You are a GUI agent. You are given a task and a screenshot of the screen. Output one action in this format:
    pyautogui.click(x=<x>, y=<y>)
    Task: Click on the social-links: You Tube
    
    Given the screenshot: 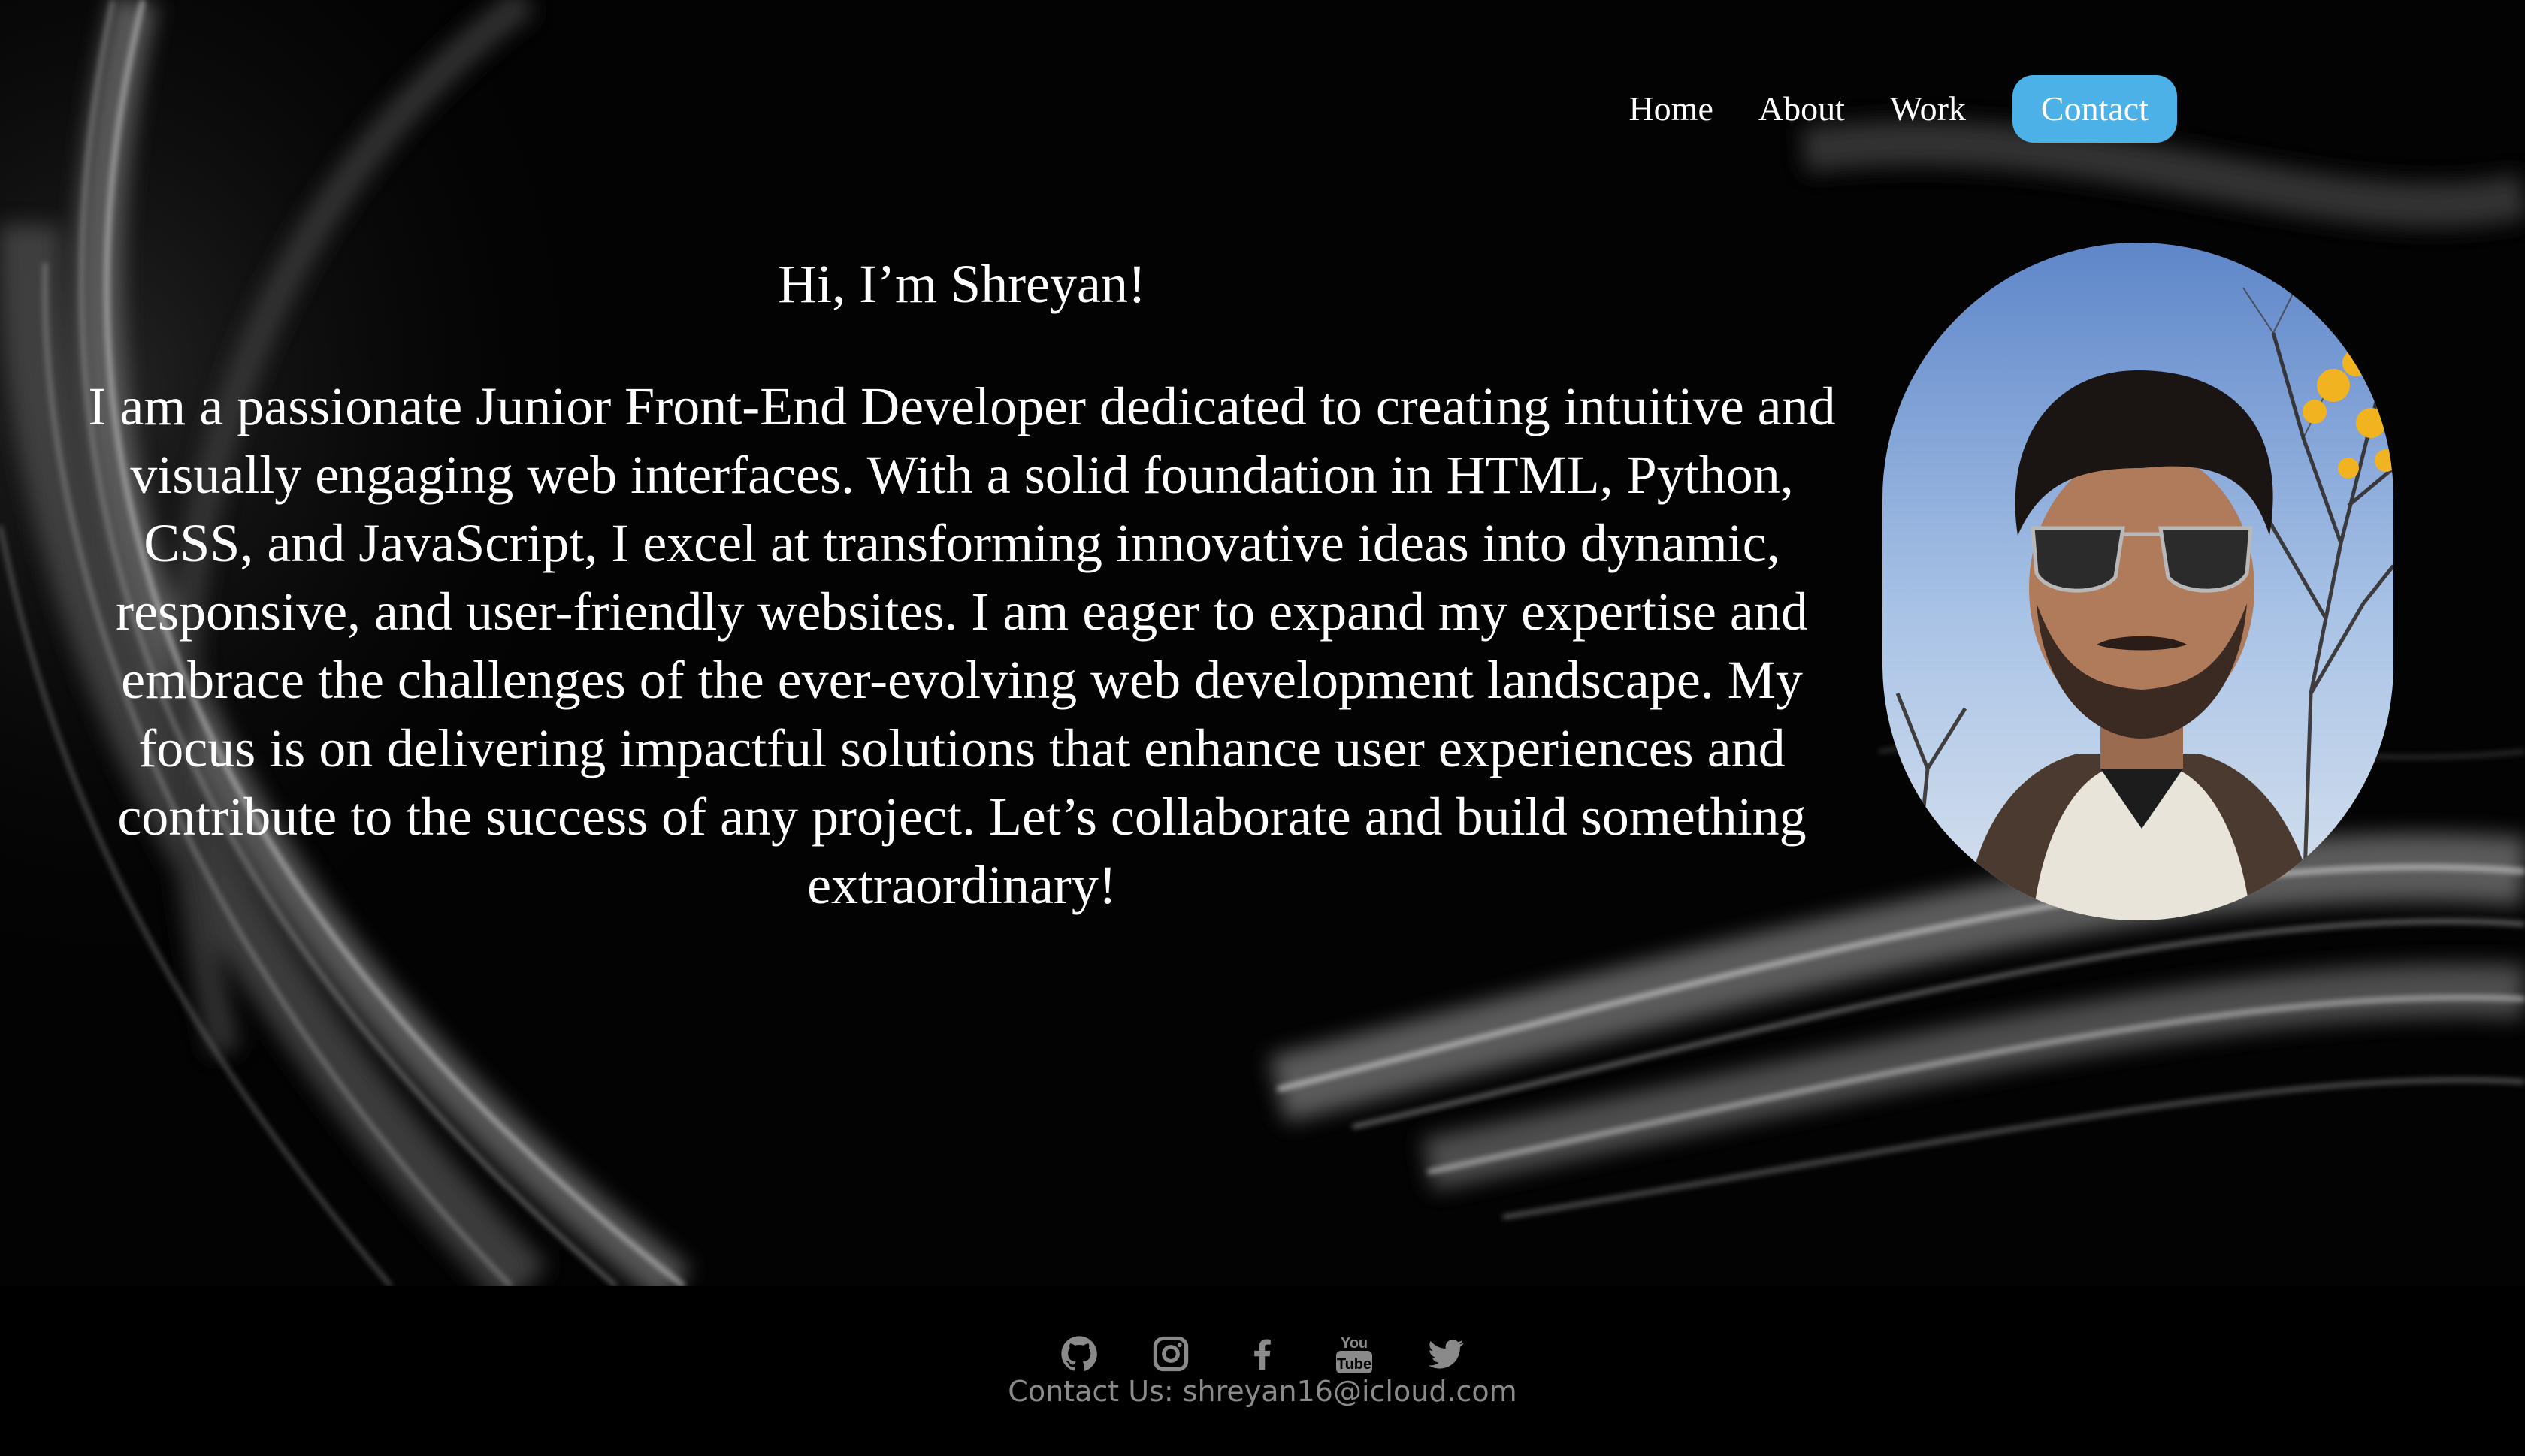 What is the action you would take?
    pyautogui.click(x=1262, y=1353)
    